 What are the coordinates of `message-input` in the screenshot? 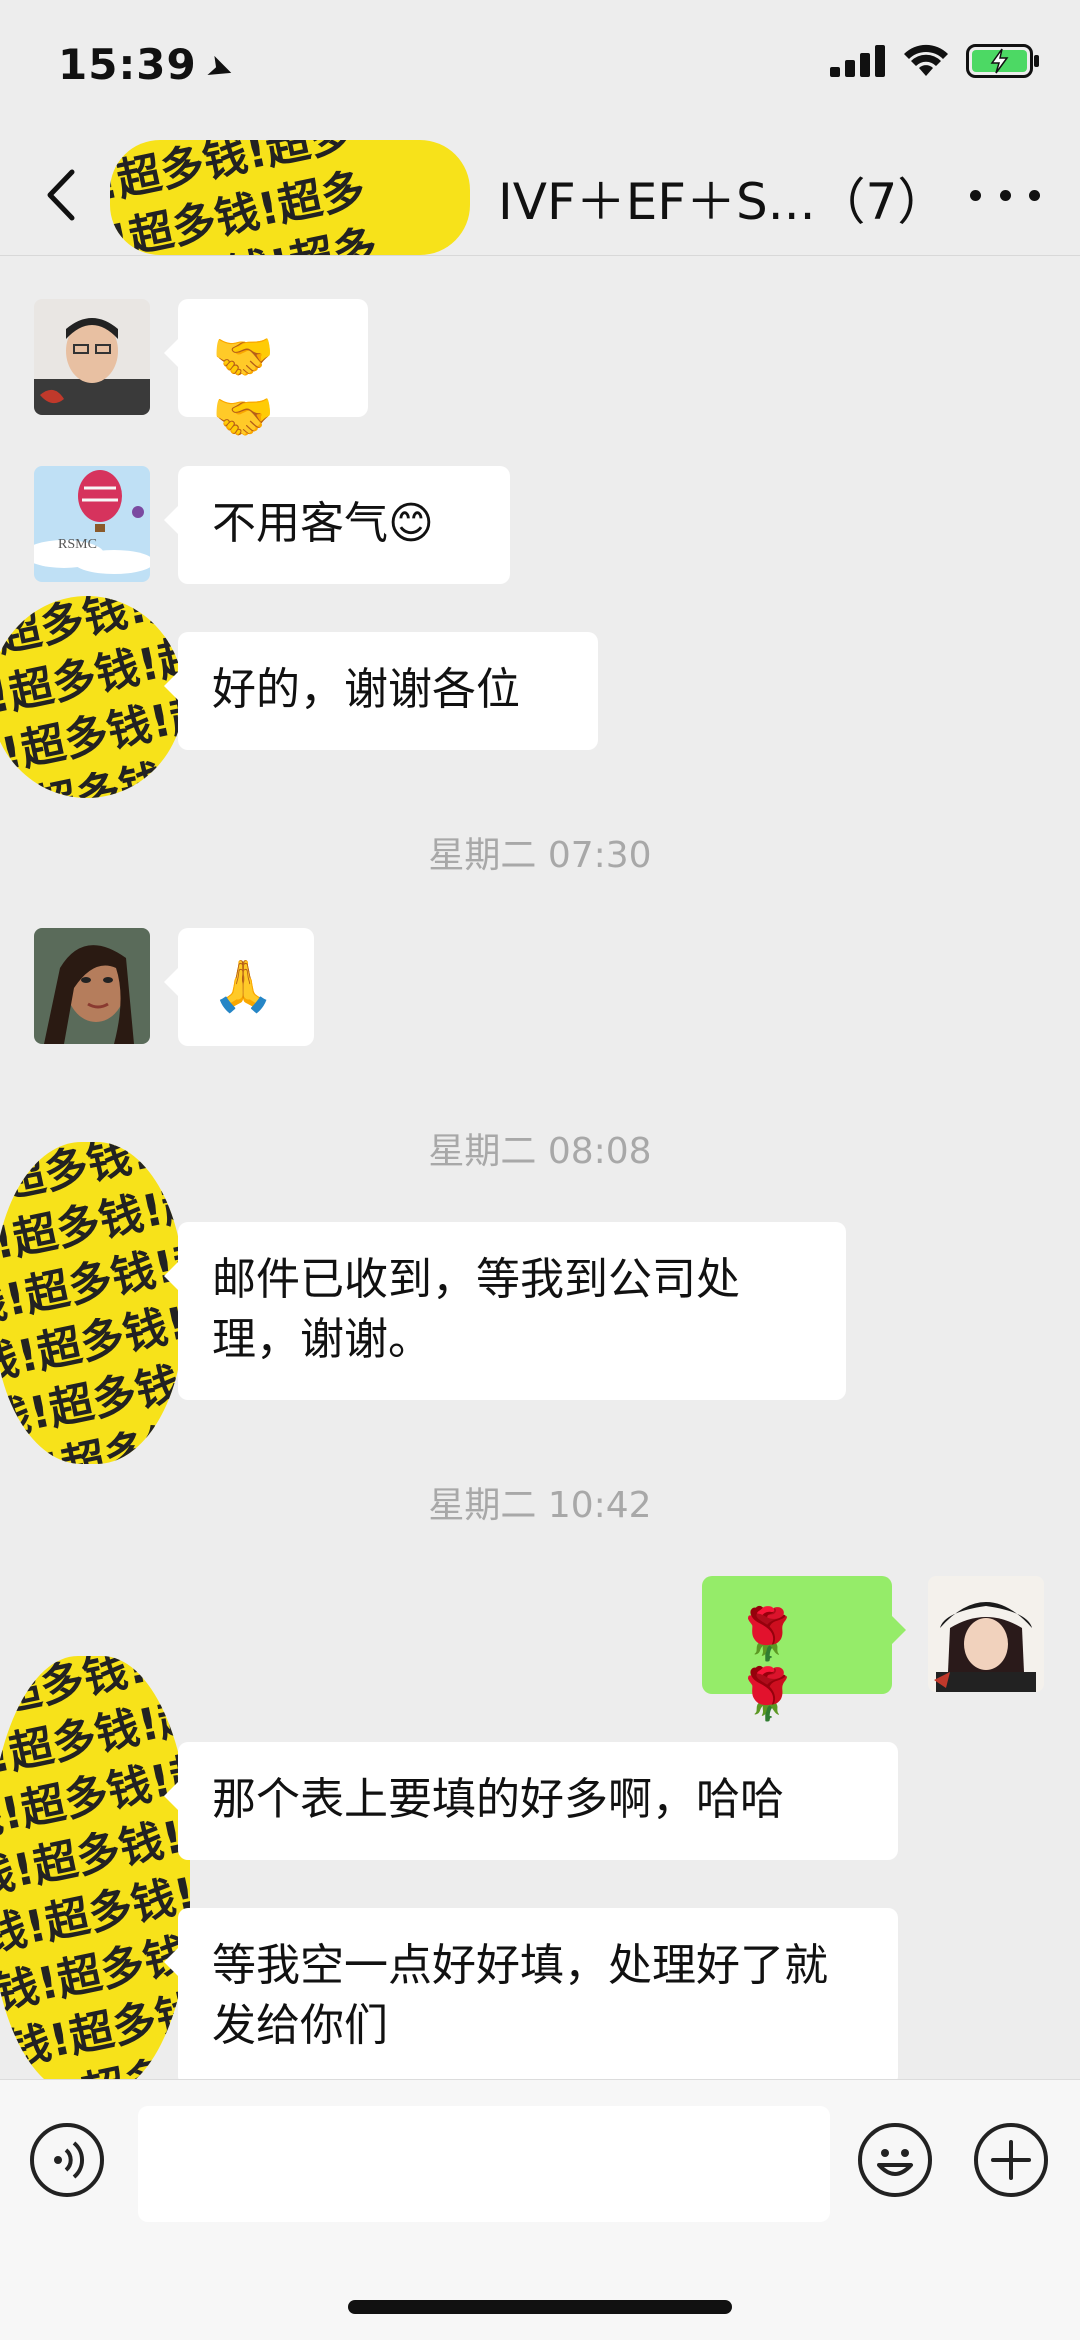 It's located at (484, 2164).